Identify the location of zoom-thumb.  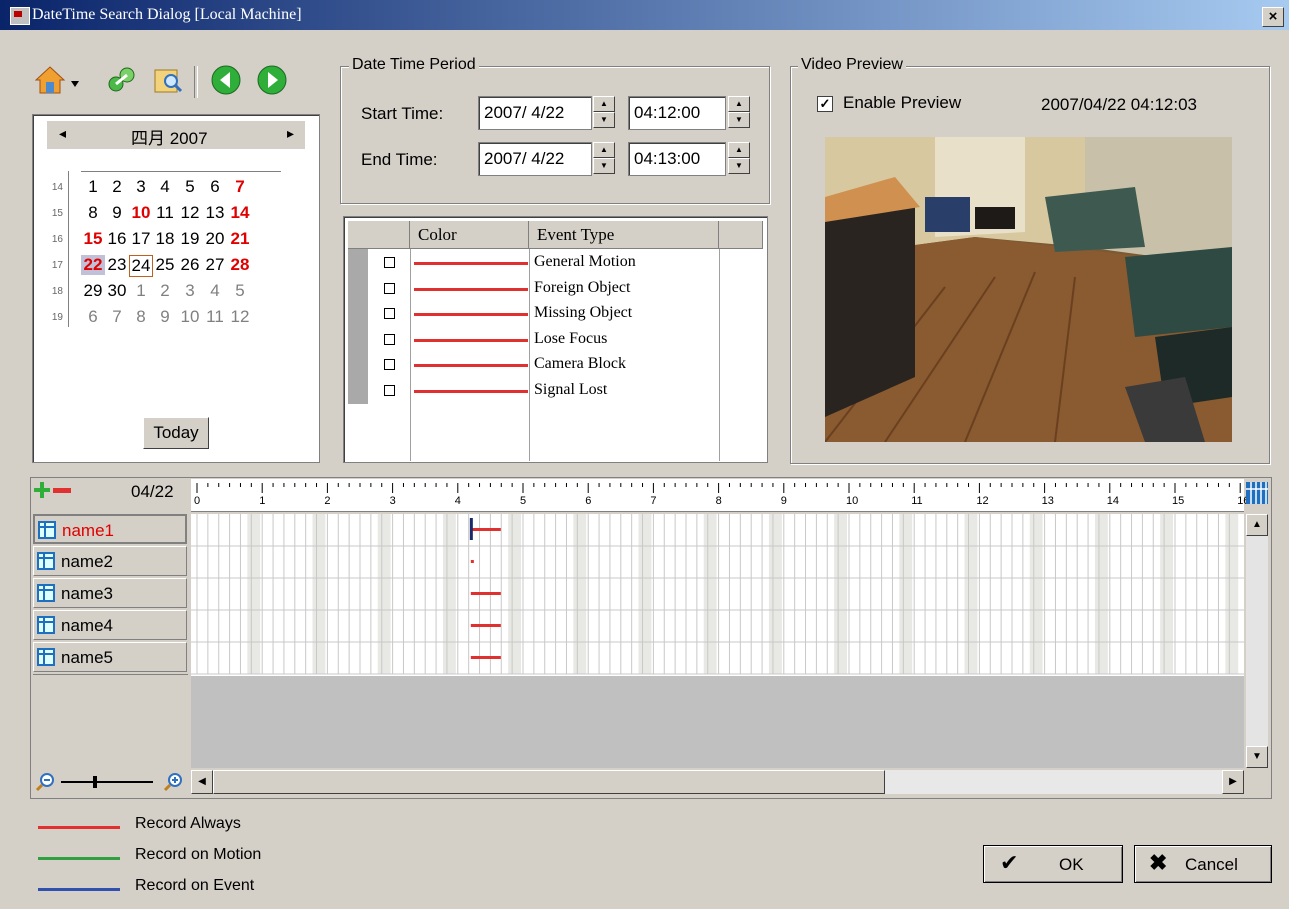
(95, 782).